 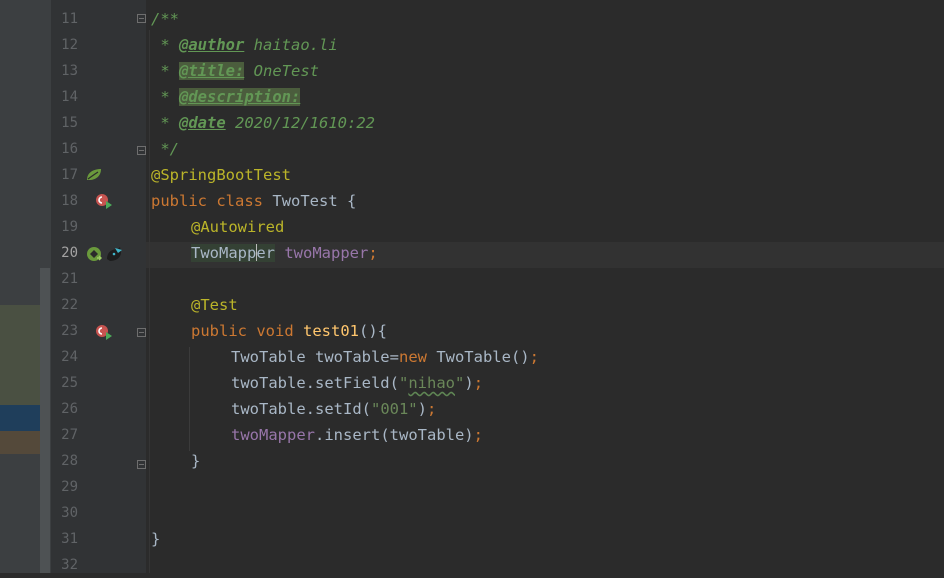 What do you see at coordinates (69, 253) in the screenshot?
I see `line-number: 20` at bounding box center [69, 253].